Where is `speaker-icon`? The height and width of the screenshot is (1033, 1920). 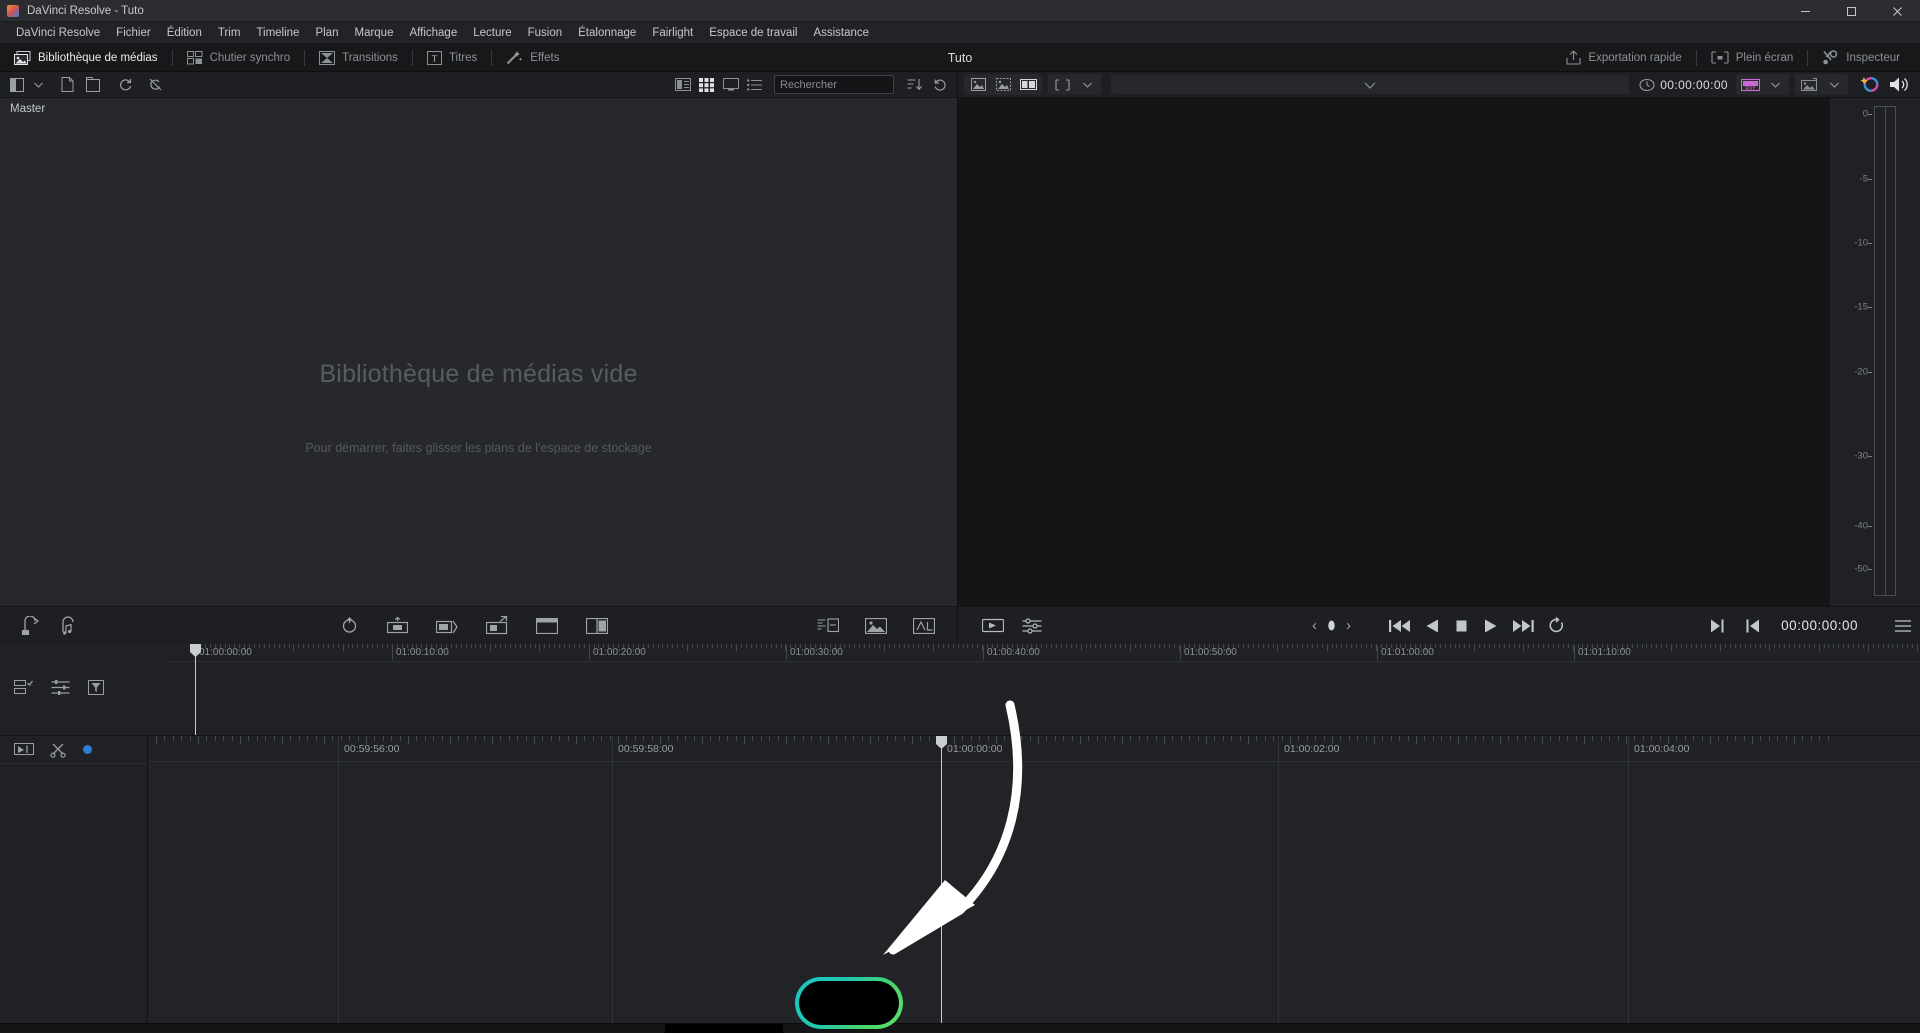
speaker-icon is located at coordinates (1899, 85).